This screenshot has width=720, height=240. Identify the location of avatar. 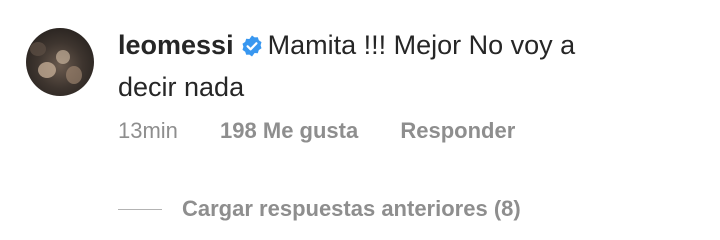
(60, 62).